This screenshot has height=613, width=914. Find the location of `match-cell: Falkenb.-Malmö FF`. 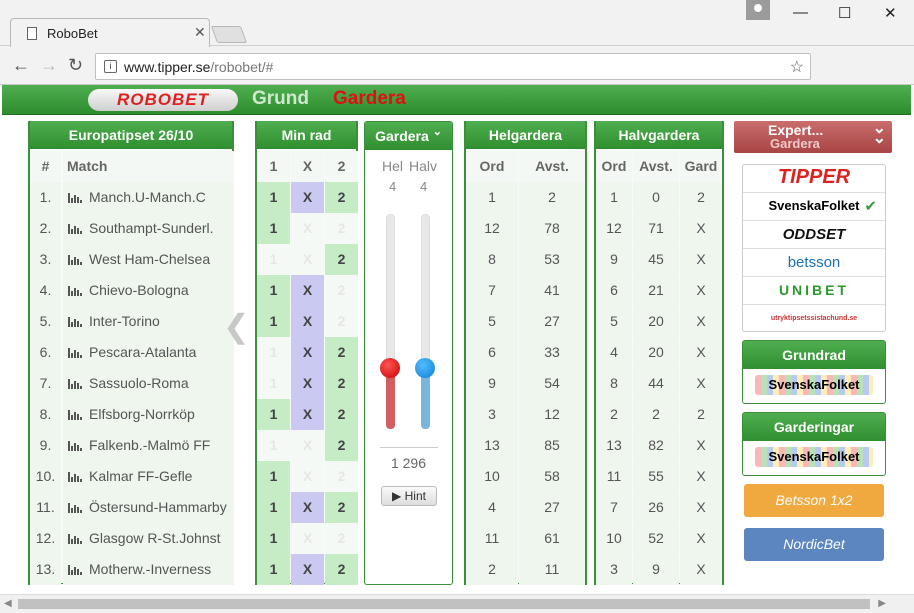

match-cell: Falkenb.-Malmö FF is located at coordinates (148, 445).